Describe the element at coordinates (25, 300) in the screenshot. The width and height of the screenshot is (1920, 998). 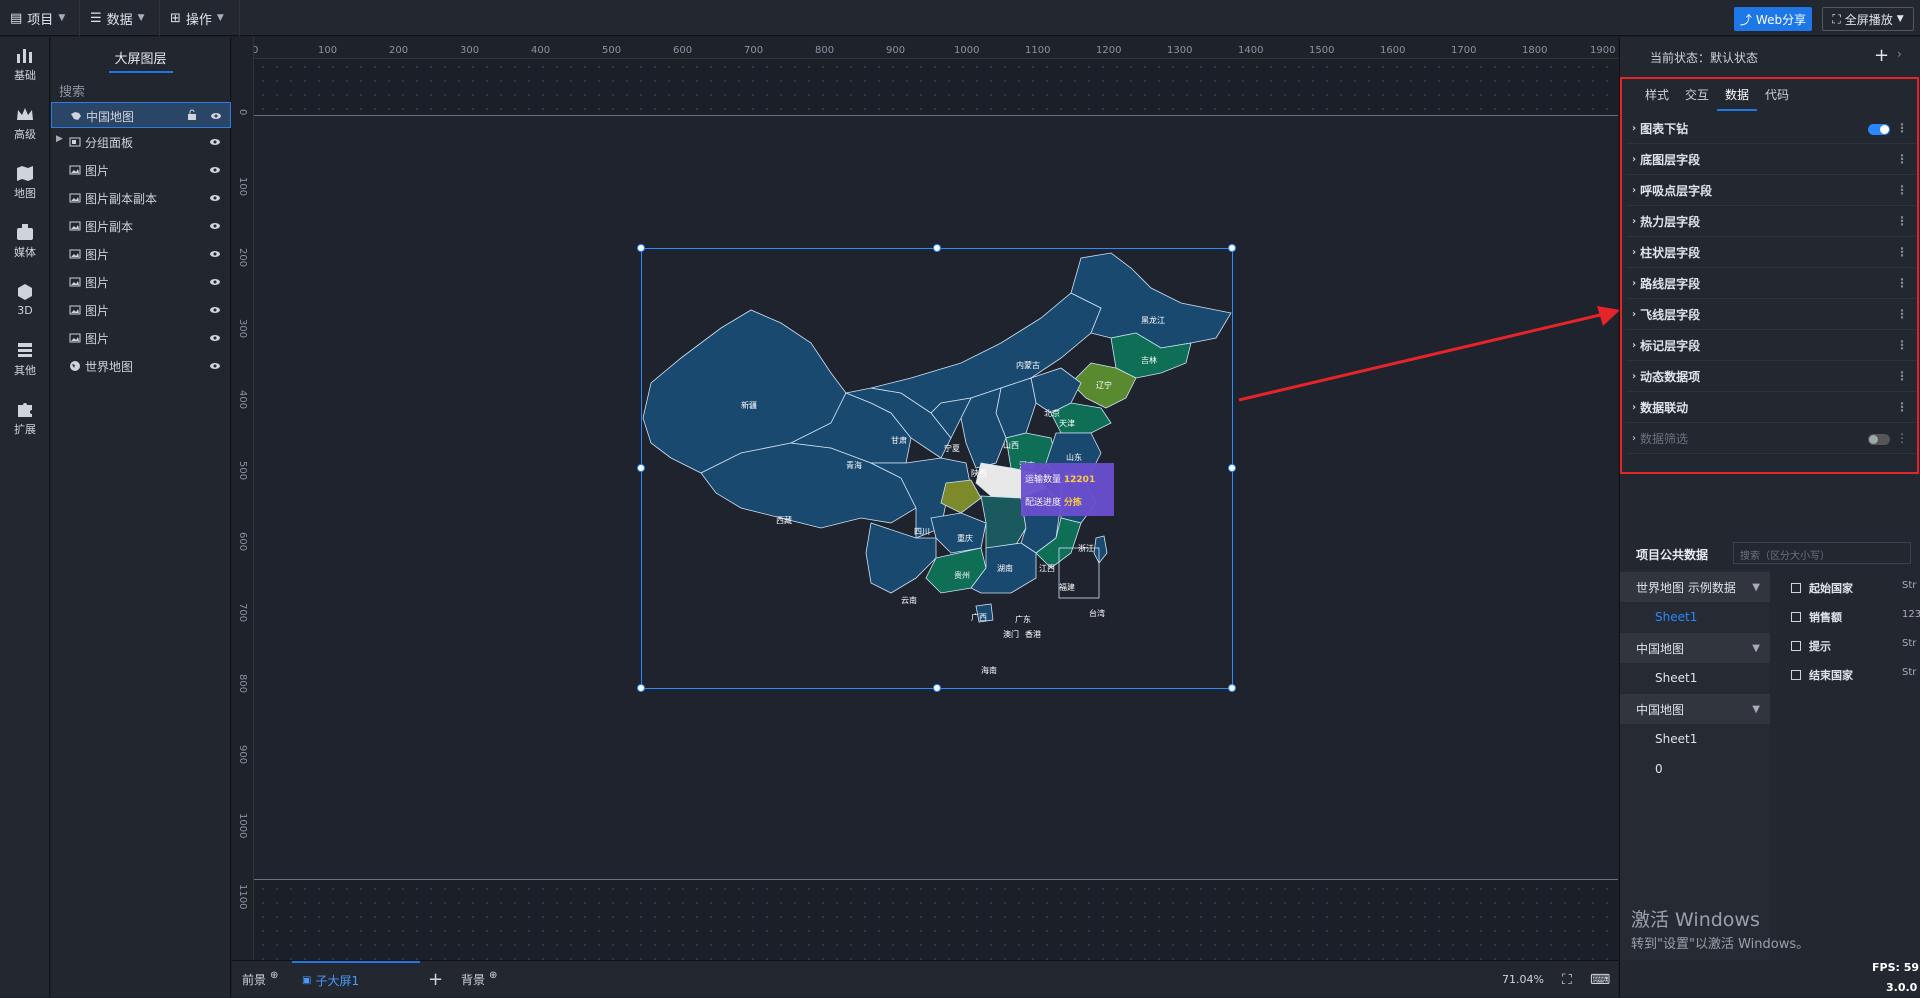
I see `category-3d: 3D` at that location.